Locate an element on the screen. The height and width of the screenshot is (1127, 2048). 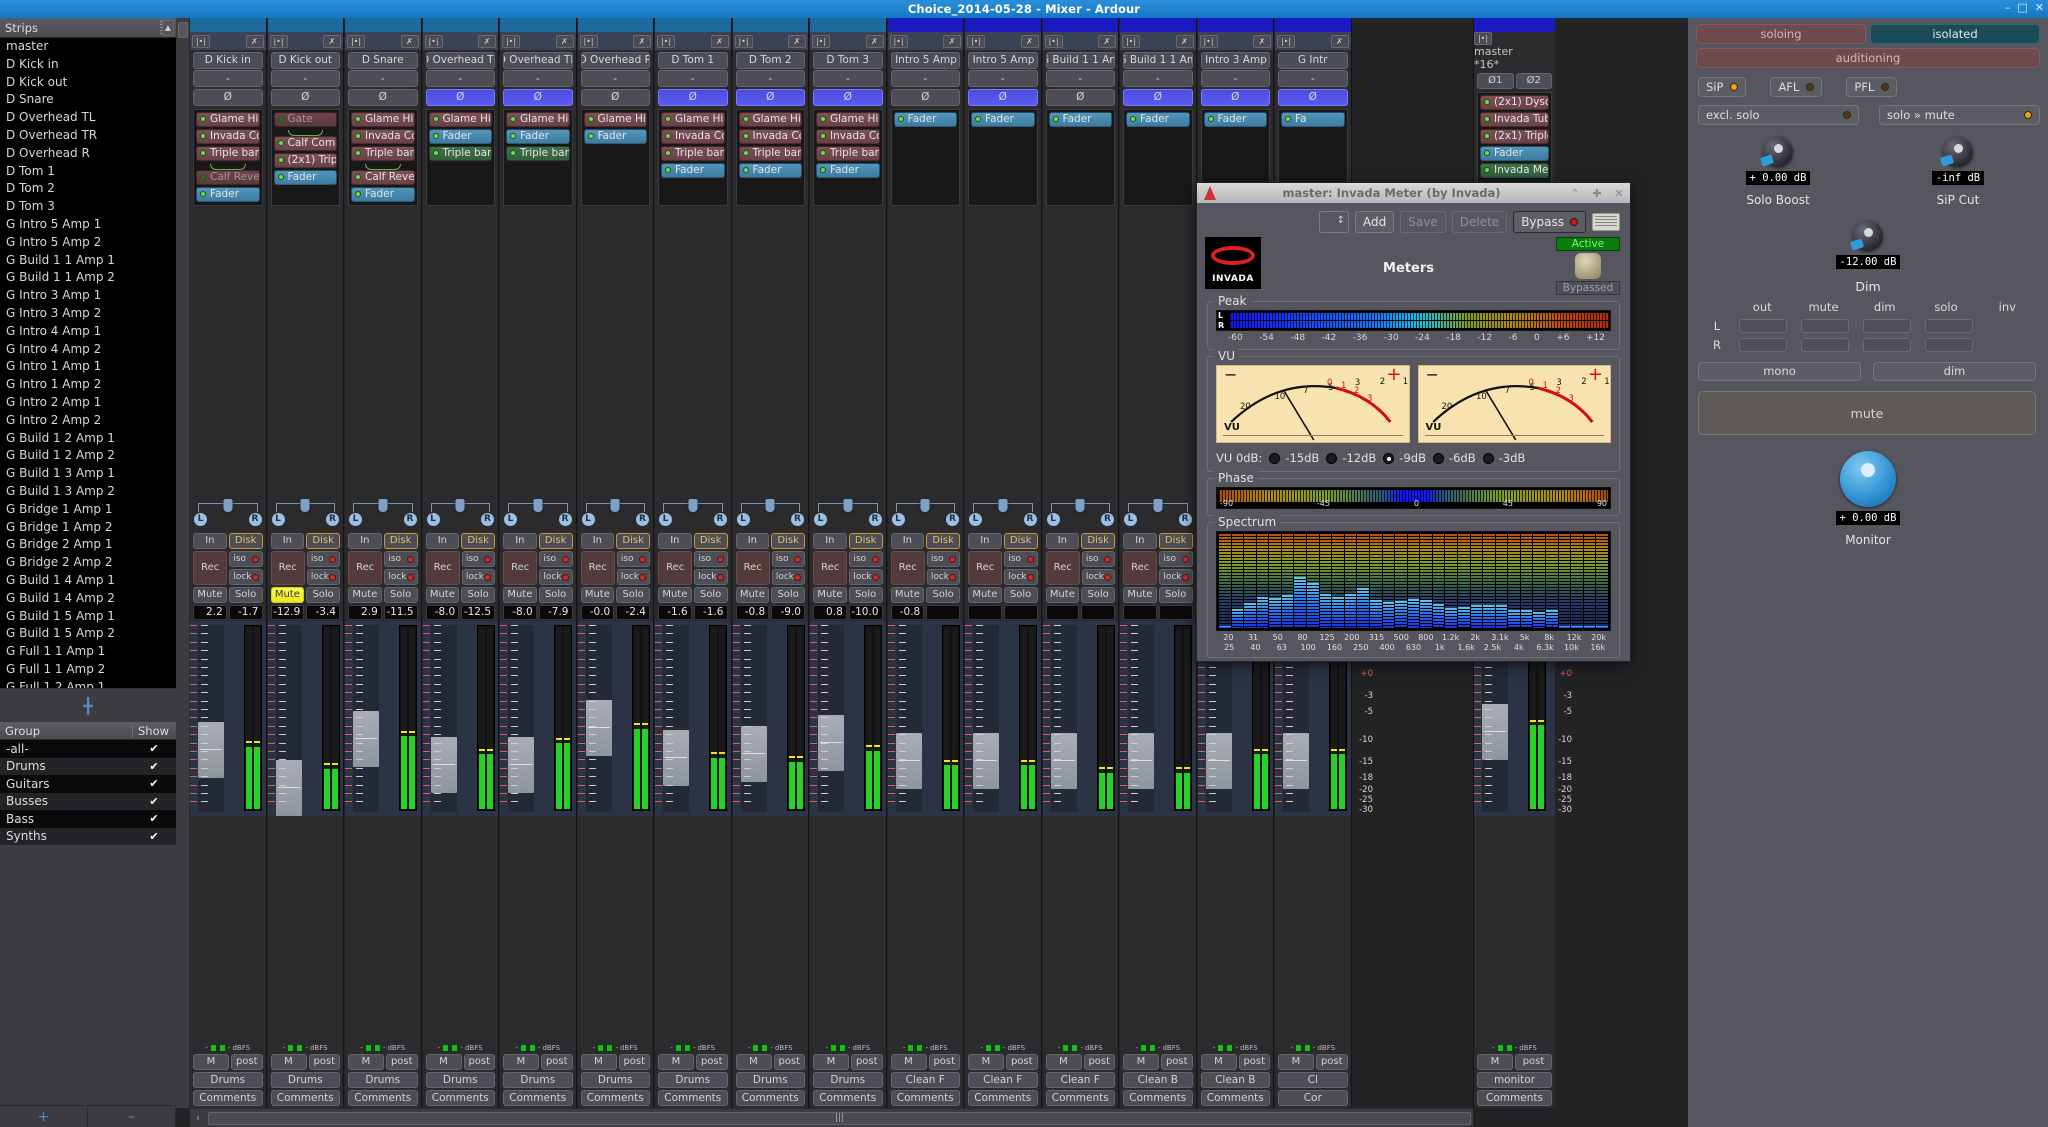
group-list-item: Busses ✔ is located at coordinates (88, 801).